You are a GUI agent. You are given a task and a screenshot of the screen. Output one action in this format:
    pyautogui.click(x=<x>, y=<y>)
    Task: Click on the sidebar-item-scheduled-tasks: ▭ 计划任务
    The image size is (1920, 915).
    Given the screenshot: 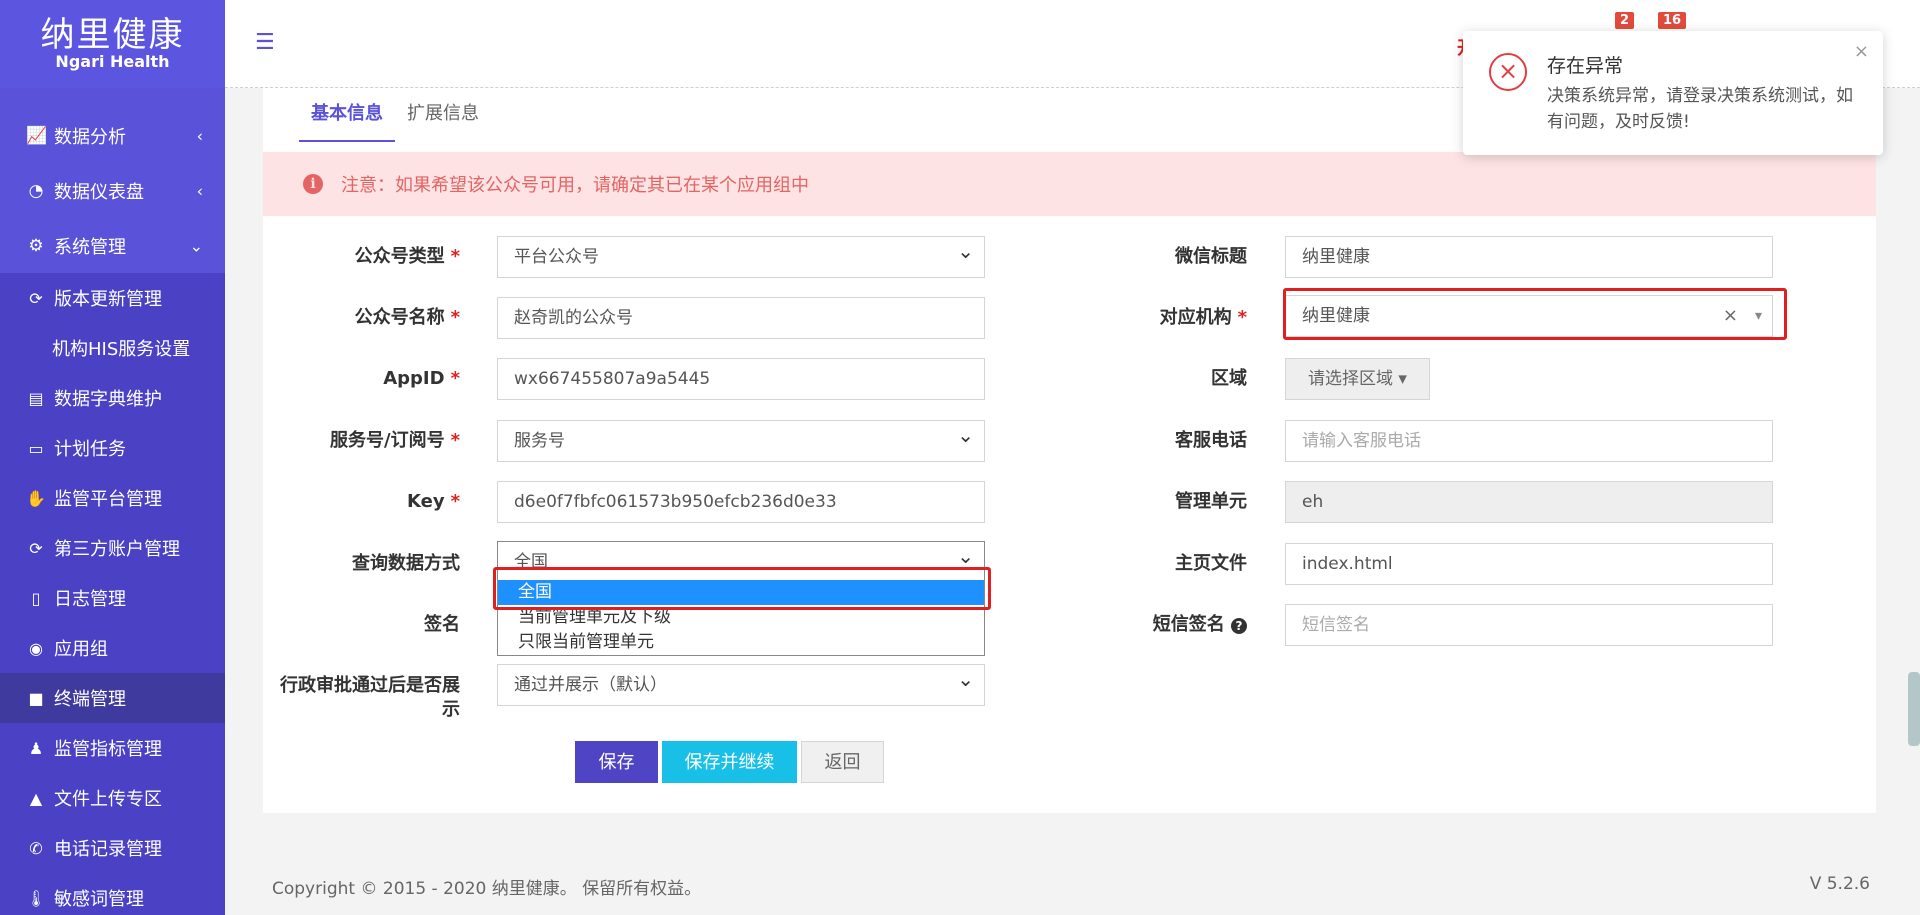 What is the action you would take?
    pyautogui.click(x=112, y=448)
    